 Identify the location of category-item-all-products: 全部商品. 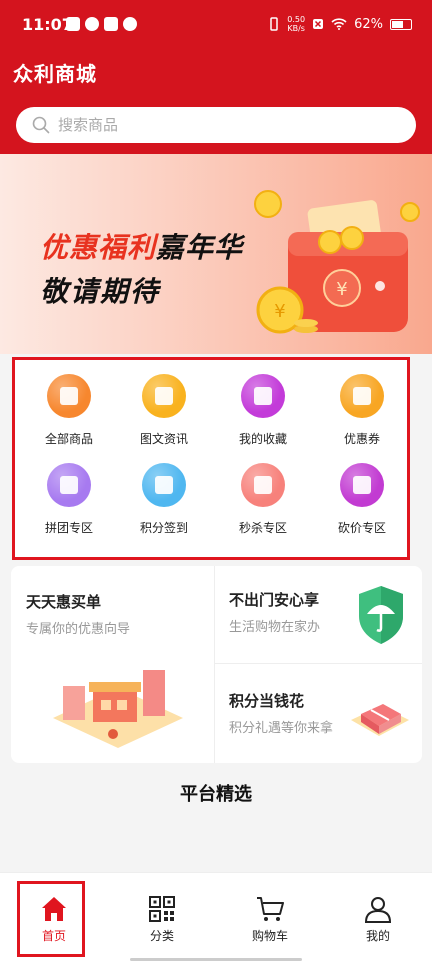
(69, 414).